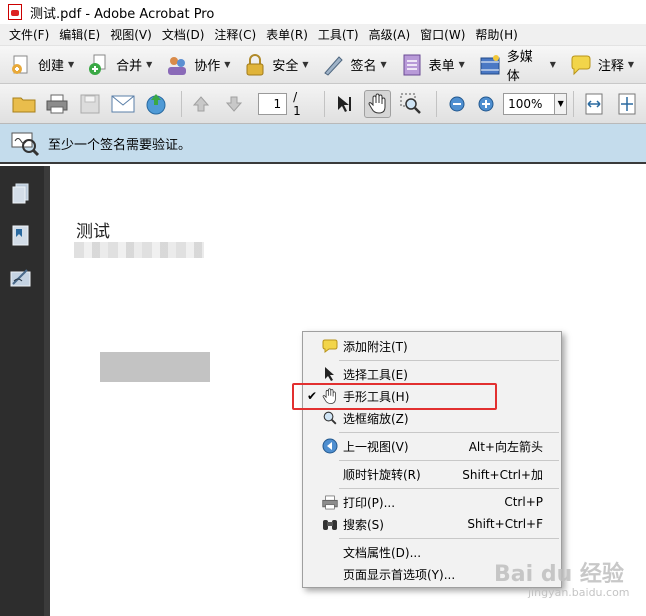  Describe the element at coordinates (201, 104) in the screenshot. I see `arrow-up-icon` at that location.